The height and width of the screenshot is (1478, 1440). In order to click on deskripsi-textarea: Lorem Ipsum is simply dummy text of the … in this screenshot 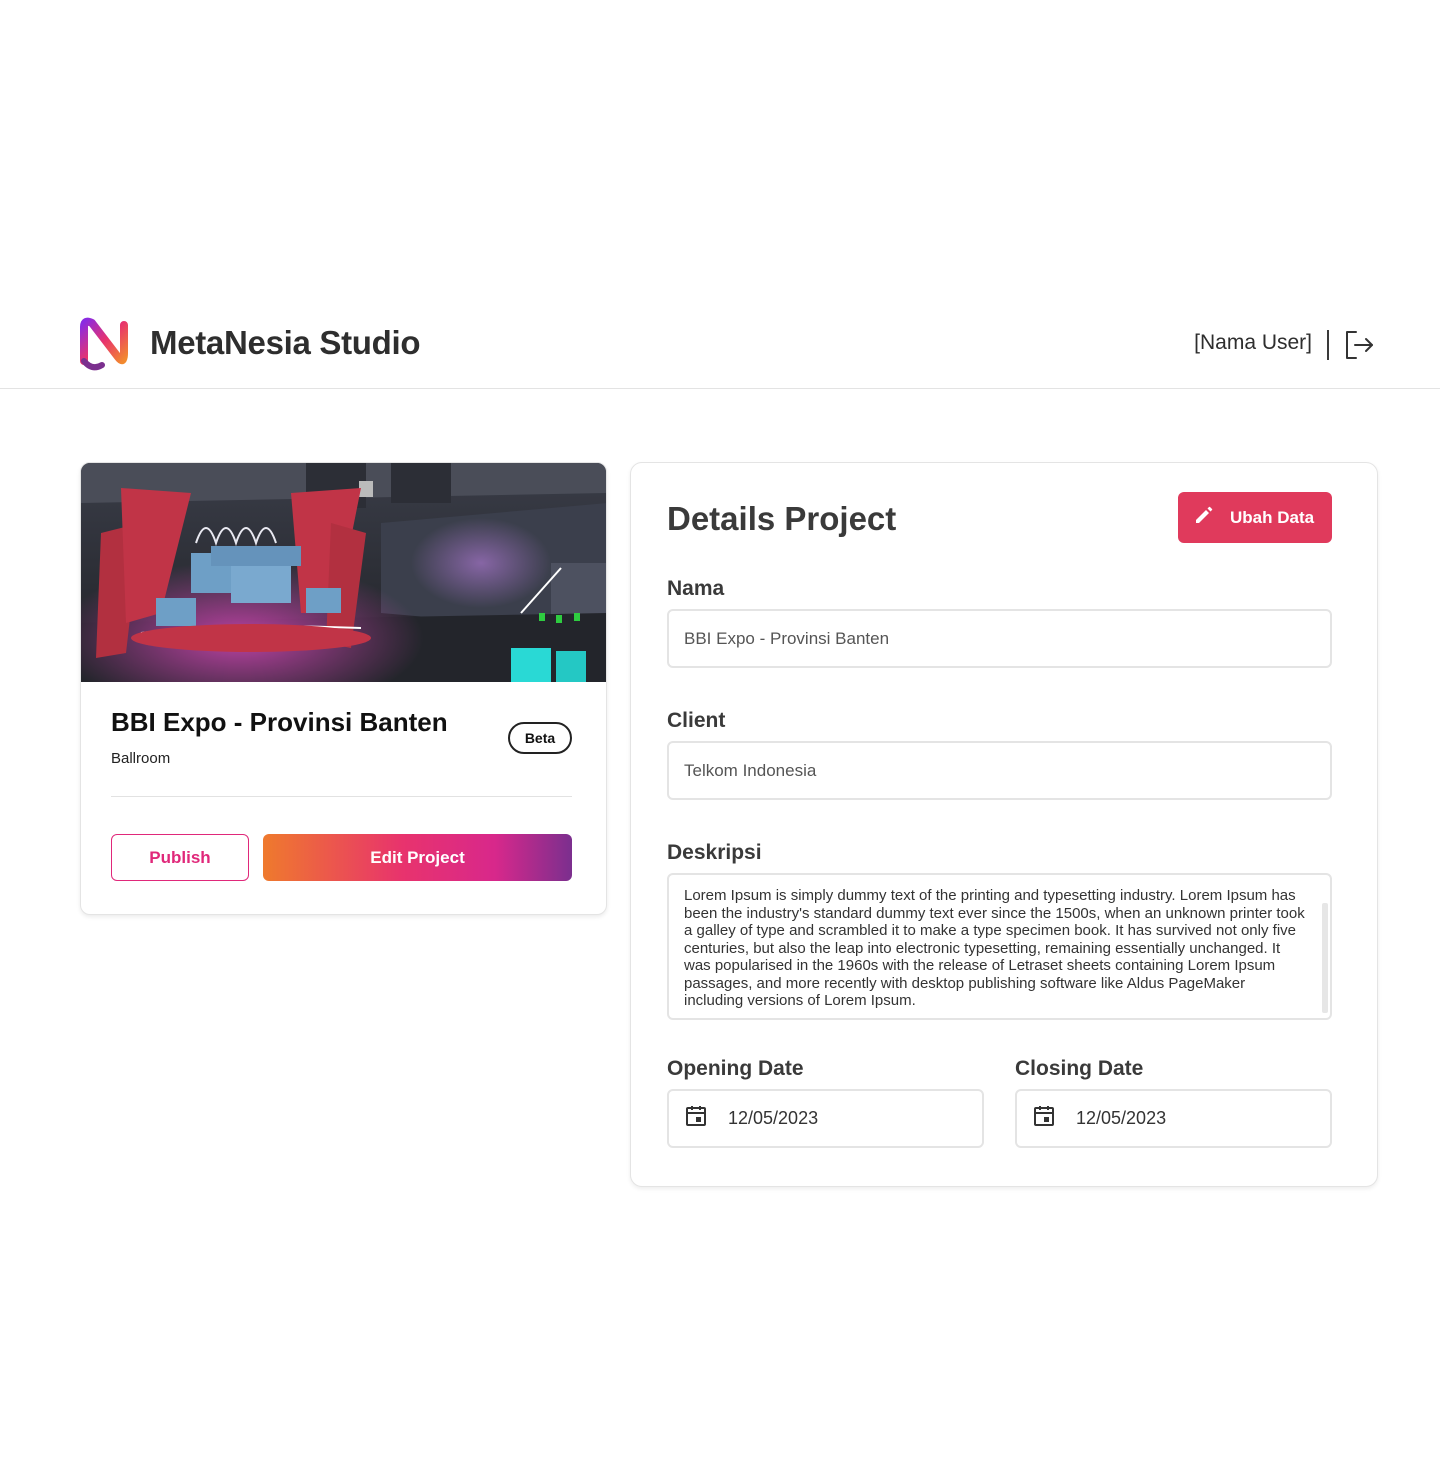, I will do `click(999, 946)`.